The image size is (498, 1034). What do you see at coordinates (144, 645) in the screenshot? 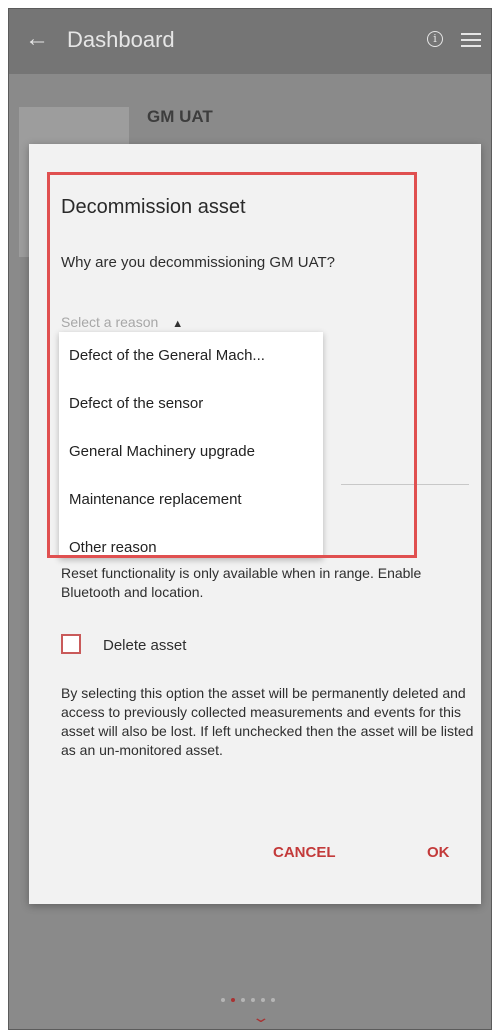
I see `delete-asset-label: Delete asset` at bounding box center [144, 645].